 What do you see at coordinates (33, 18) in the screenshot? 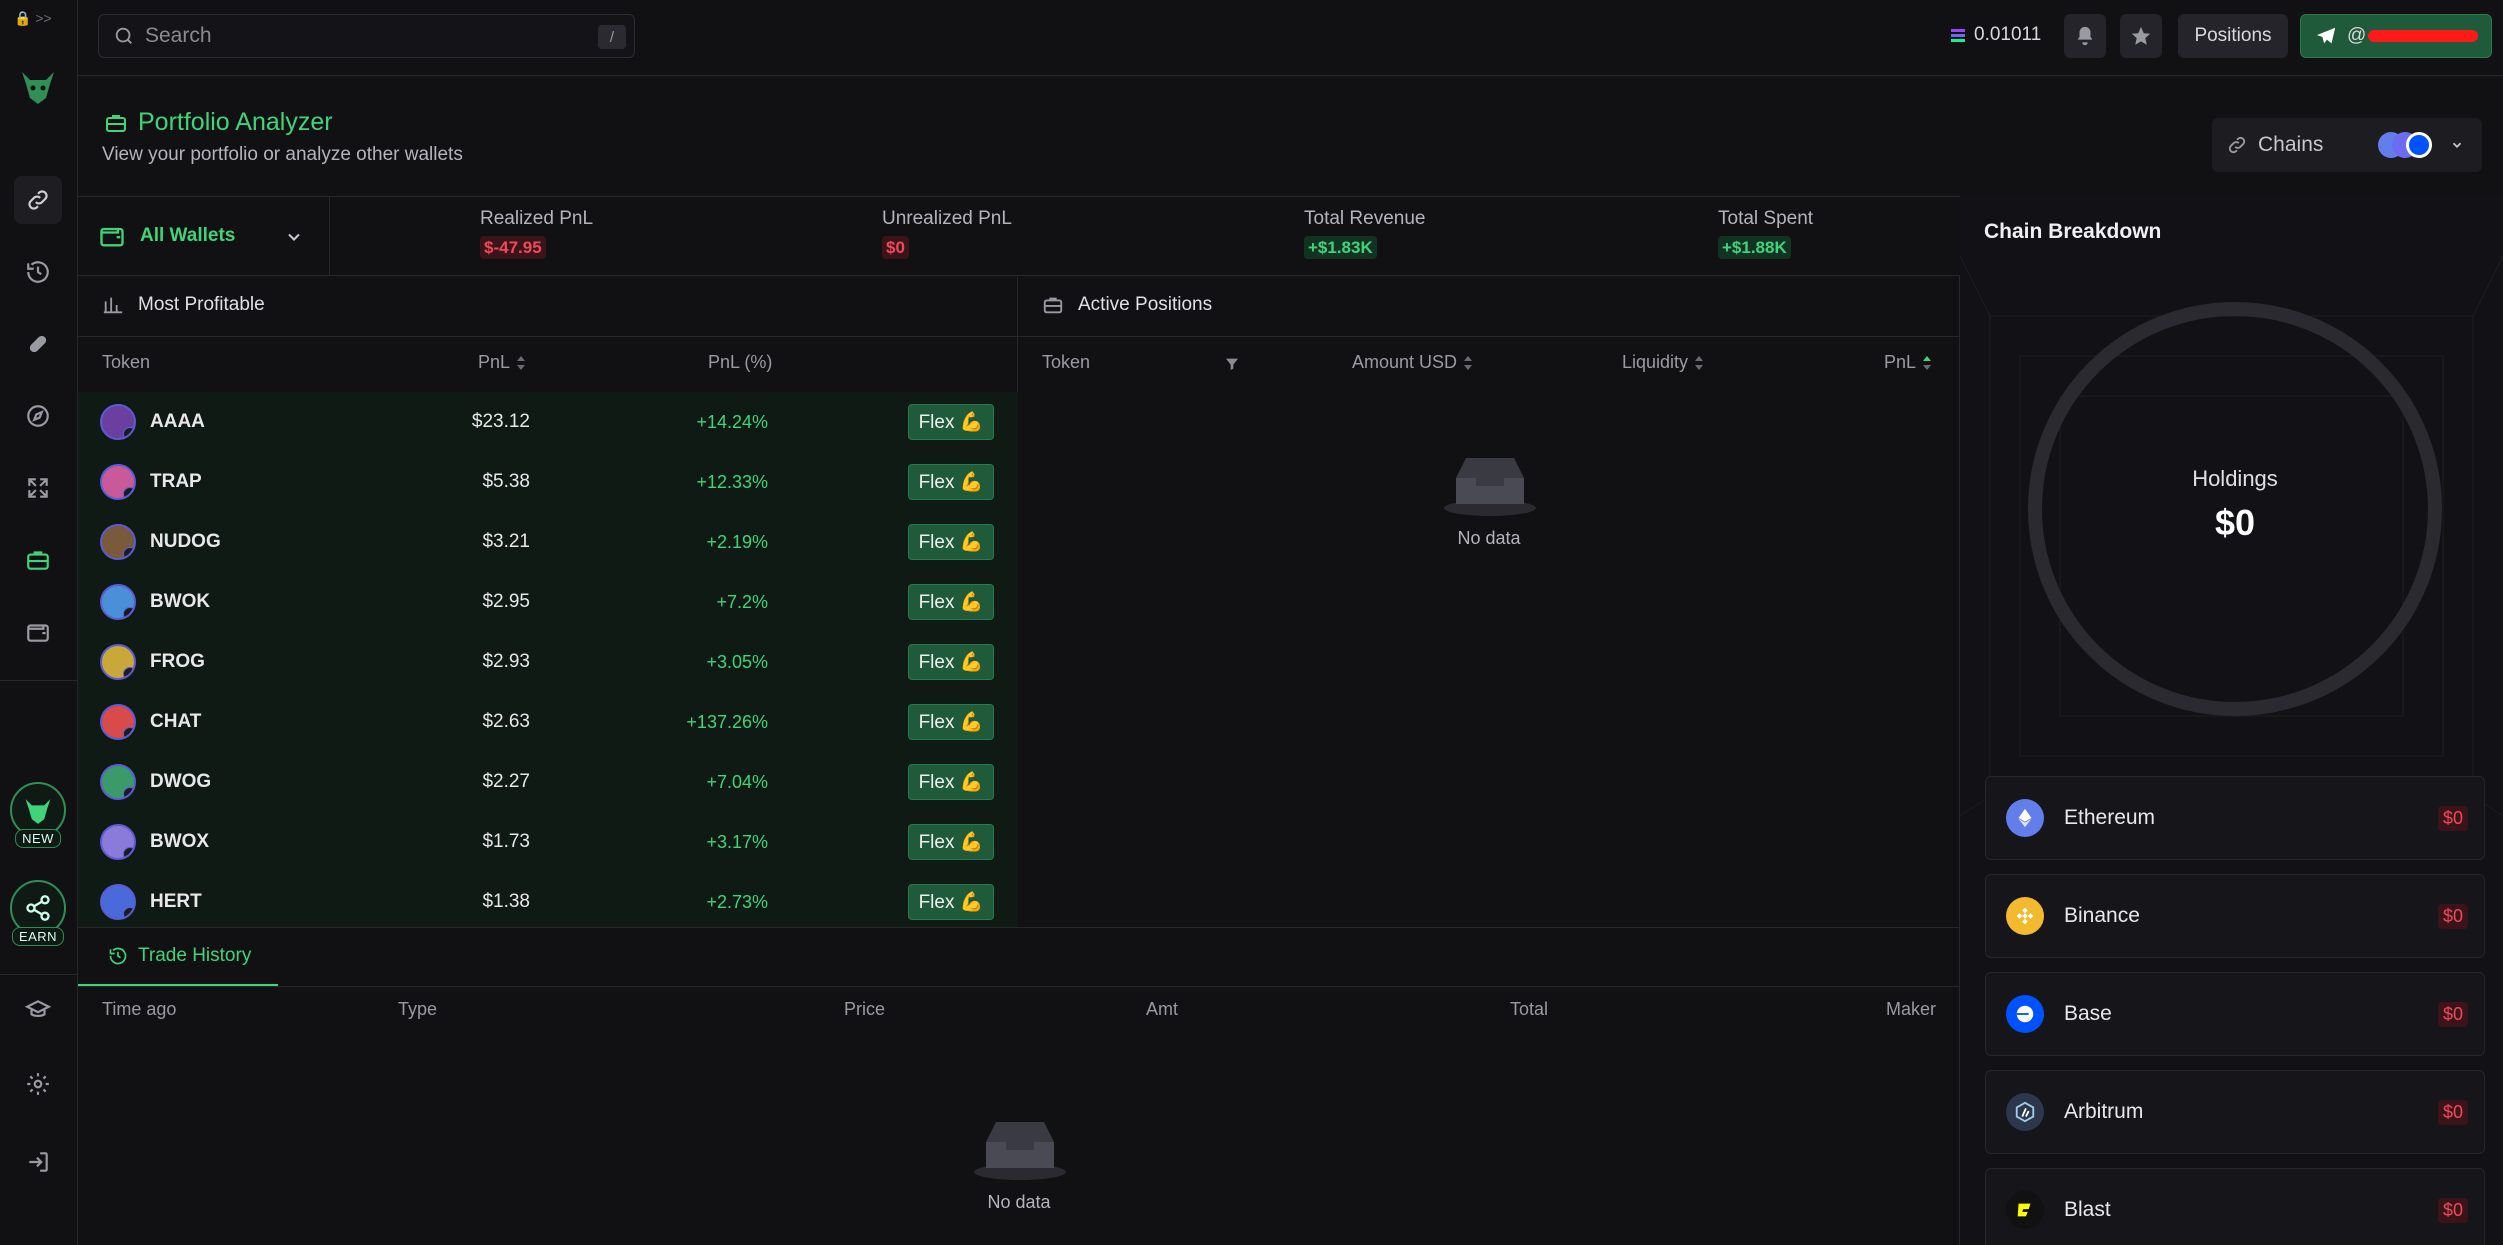
I see `collapse-sidebar-icon: 🔒 >>` at bounding box center [33, 18].